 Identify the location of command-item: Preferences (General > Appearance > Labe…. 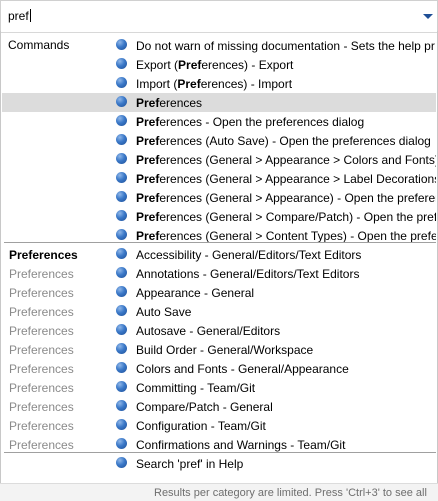
(219, 178).